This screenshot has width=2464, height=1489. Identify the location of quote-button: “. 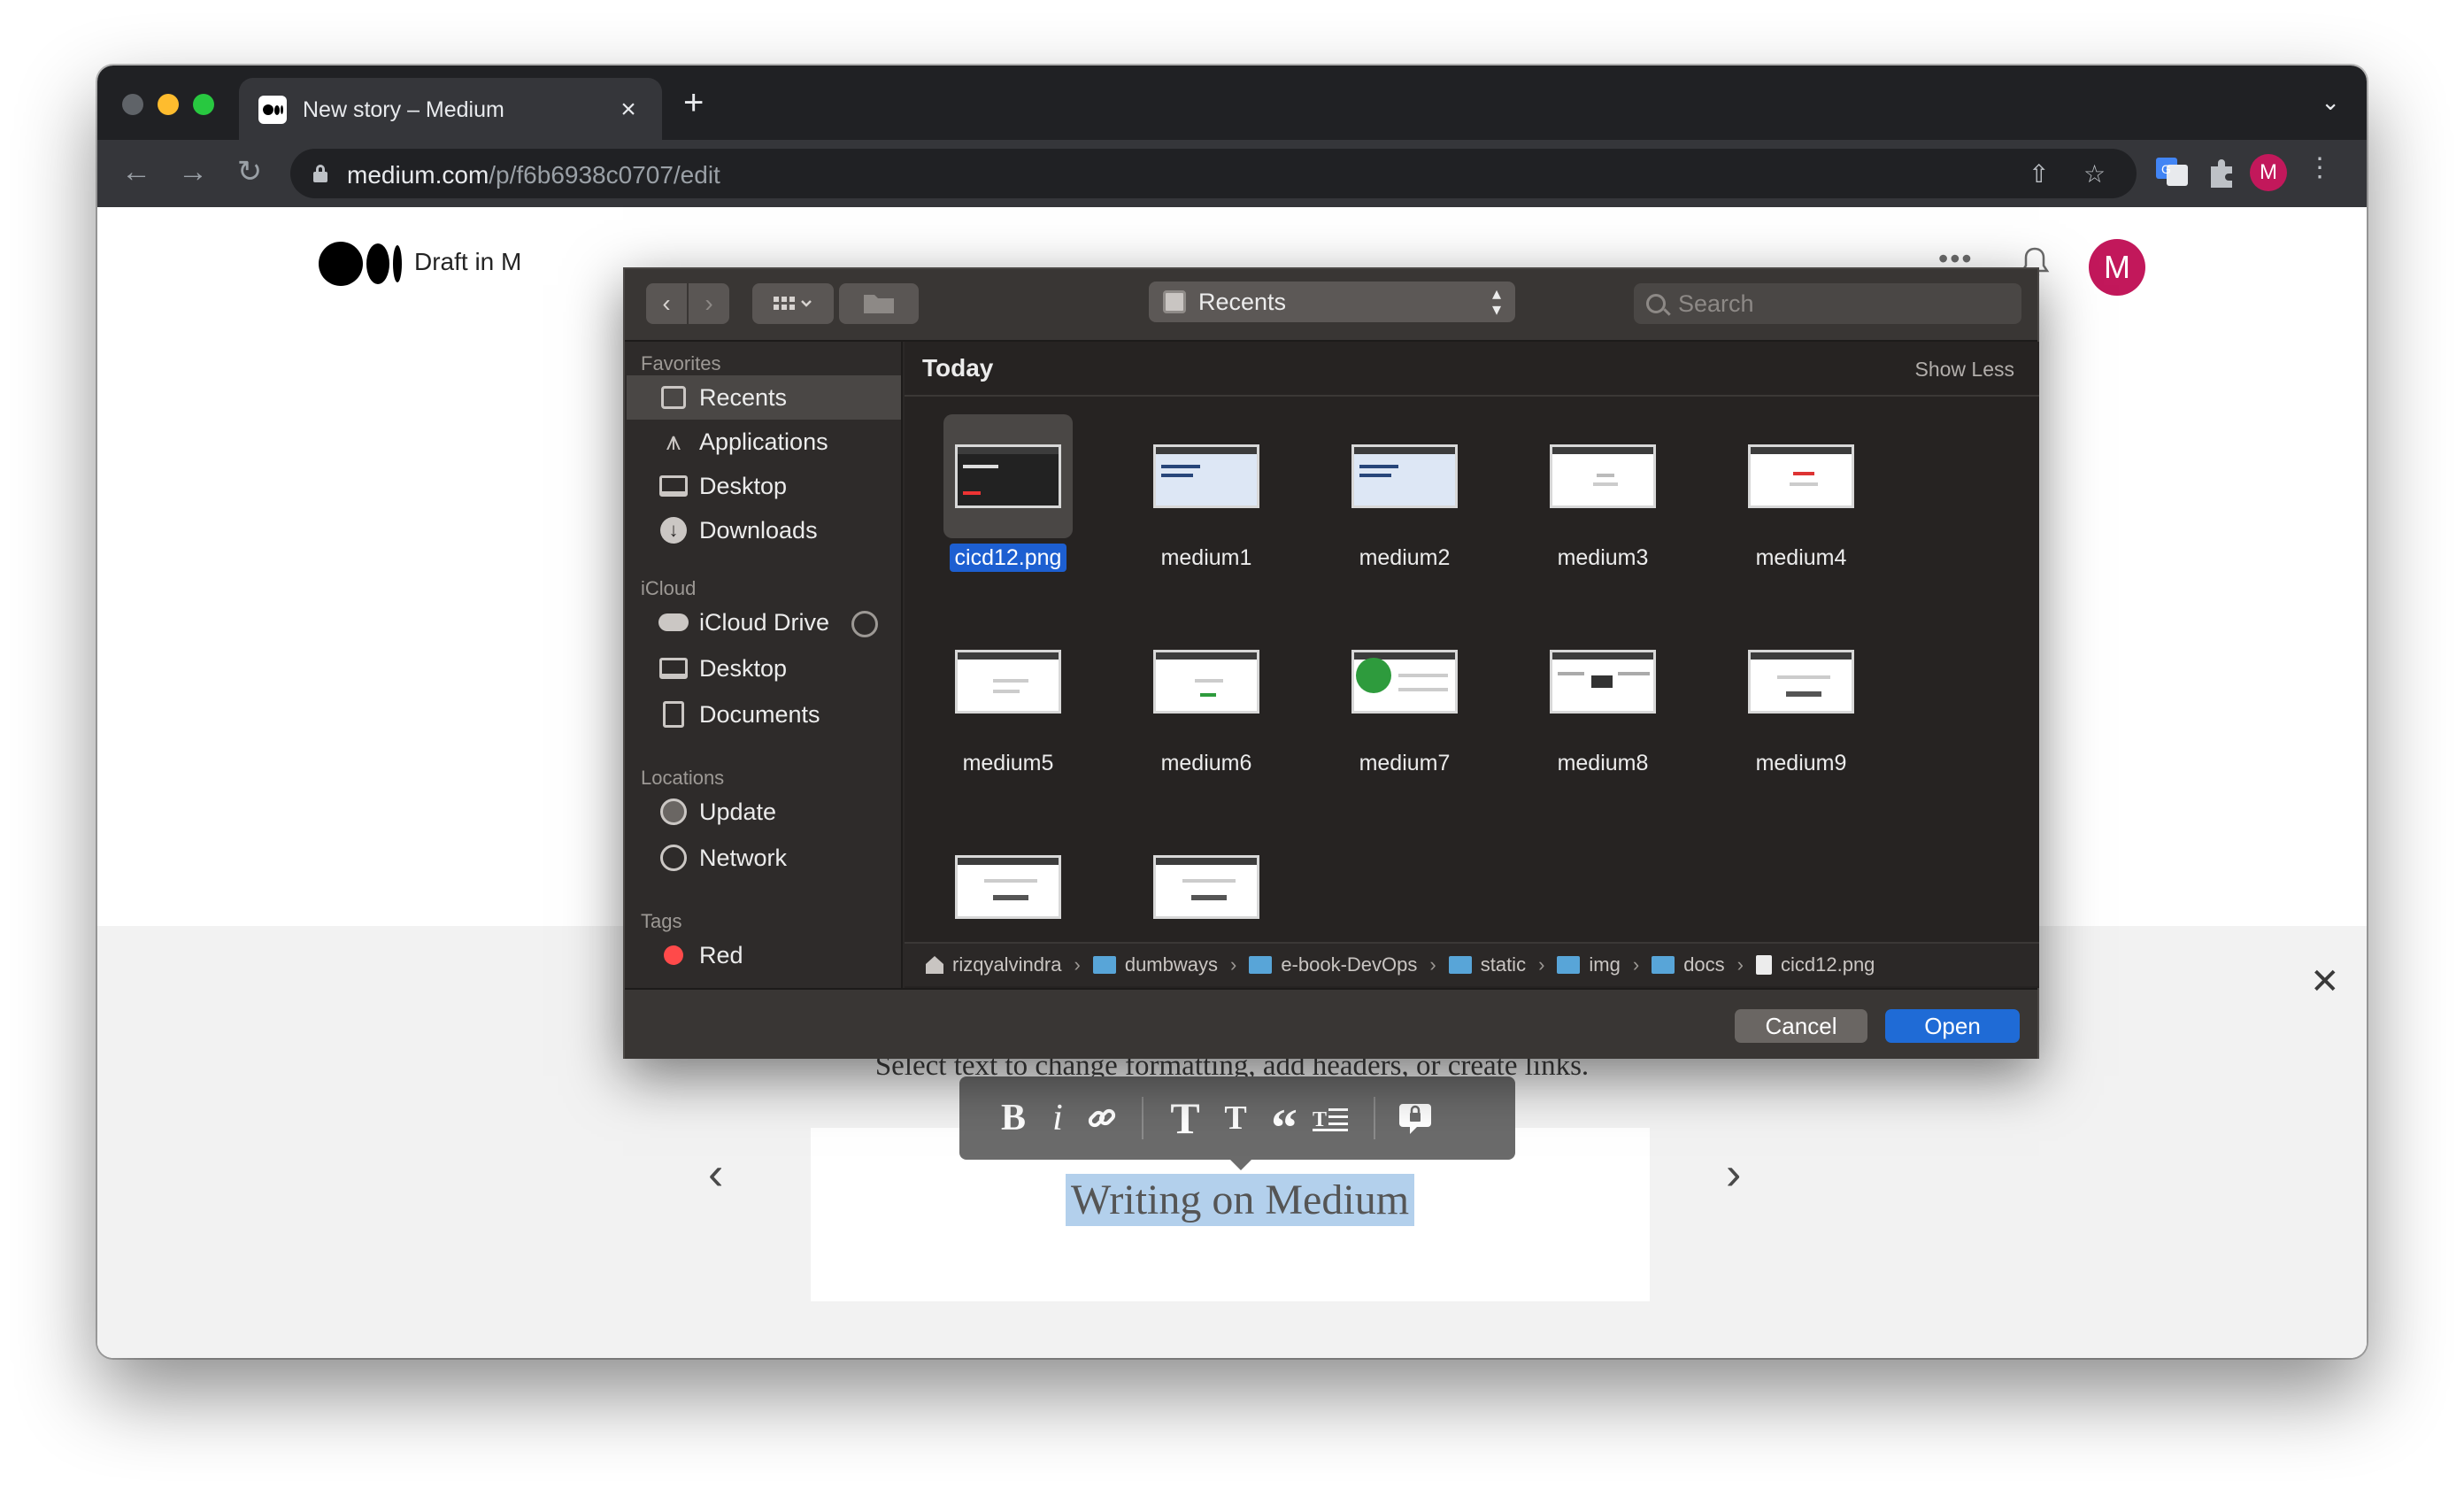
(1284, 1118).